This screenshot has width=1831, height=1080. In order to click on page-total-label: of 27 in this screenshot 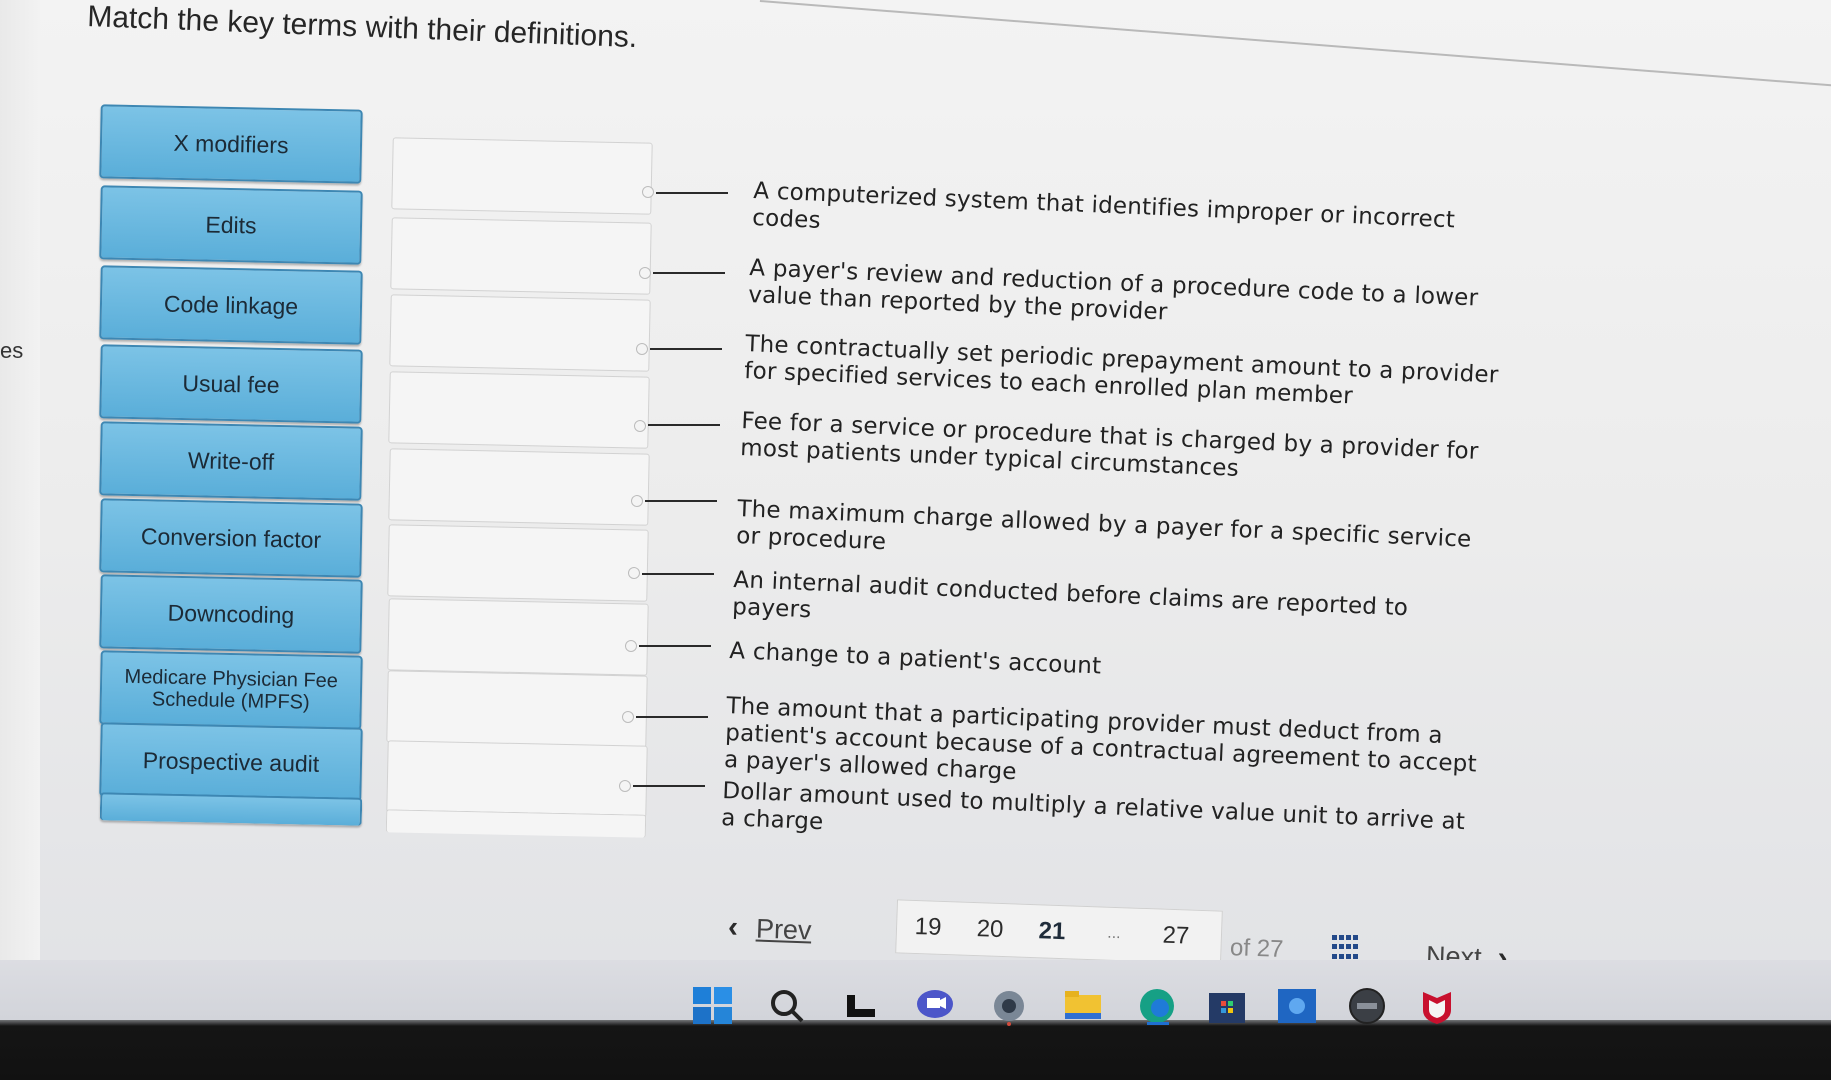, I will do `click(1256, 947)`.